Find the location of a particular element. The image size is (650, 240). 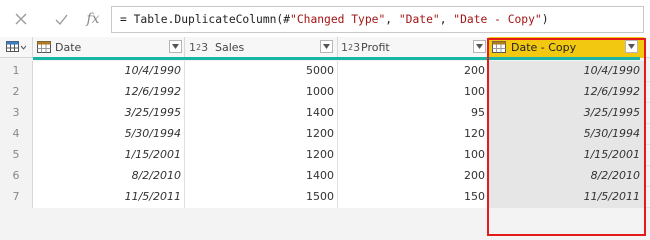

table-row: 3 3/25/1995 1400 95 3/25/1995 is located at coordinates (325, 113).